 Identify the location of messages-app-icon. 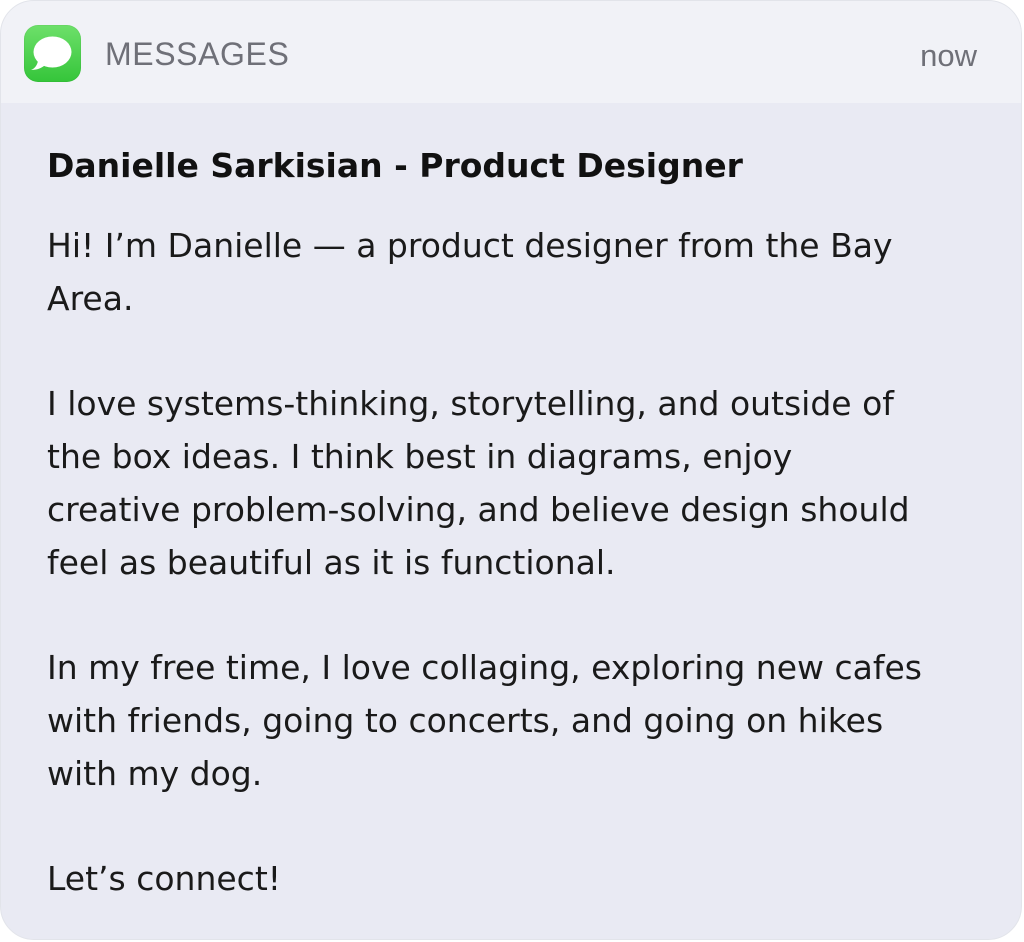
(52, 53).